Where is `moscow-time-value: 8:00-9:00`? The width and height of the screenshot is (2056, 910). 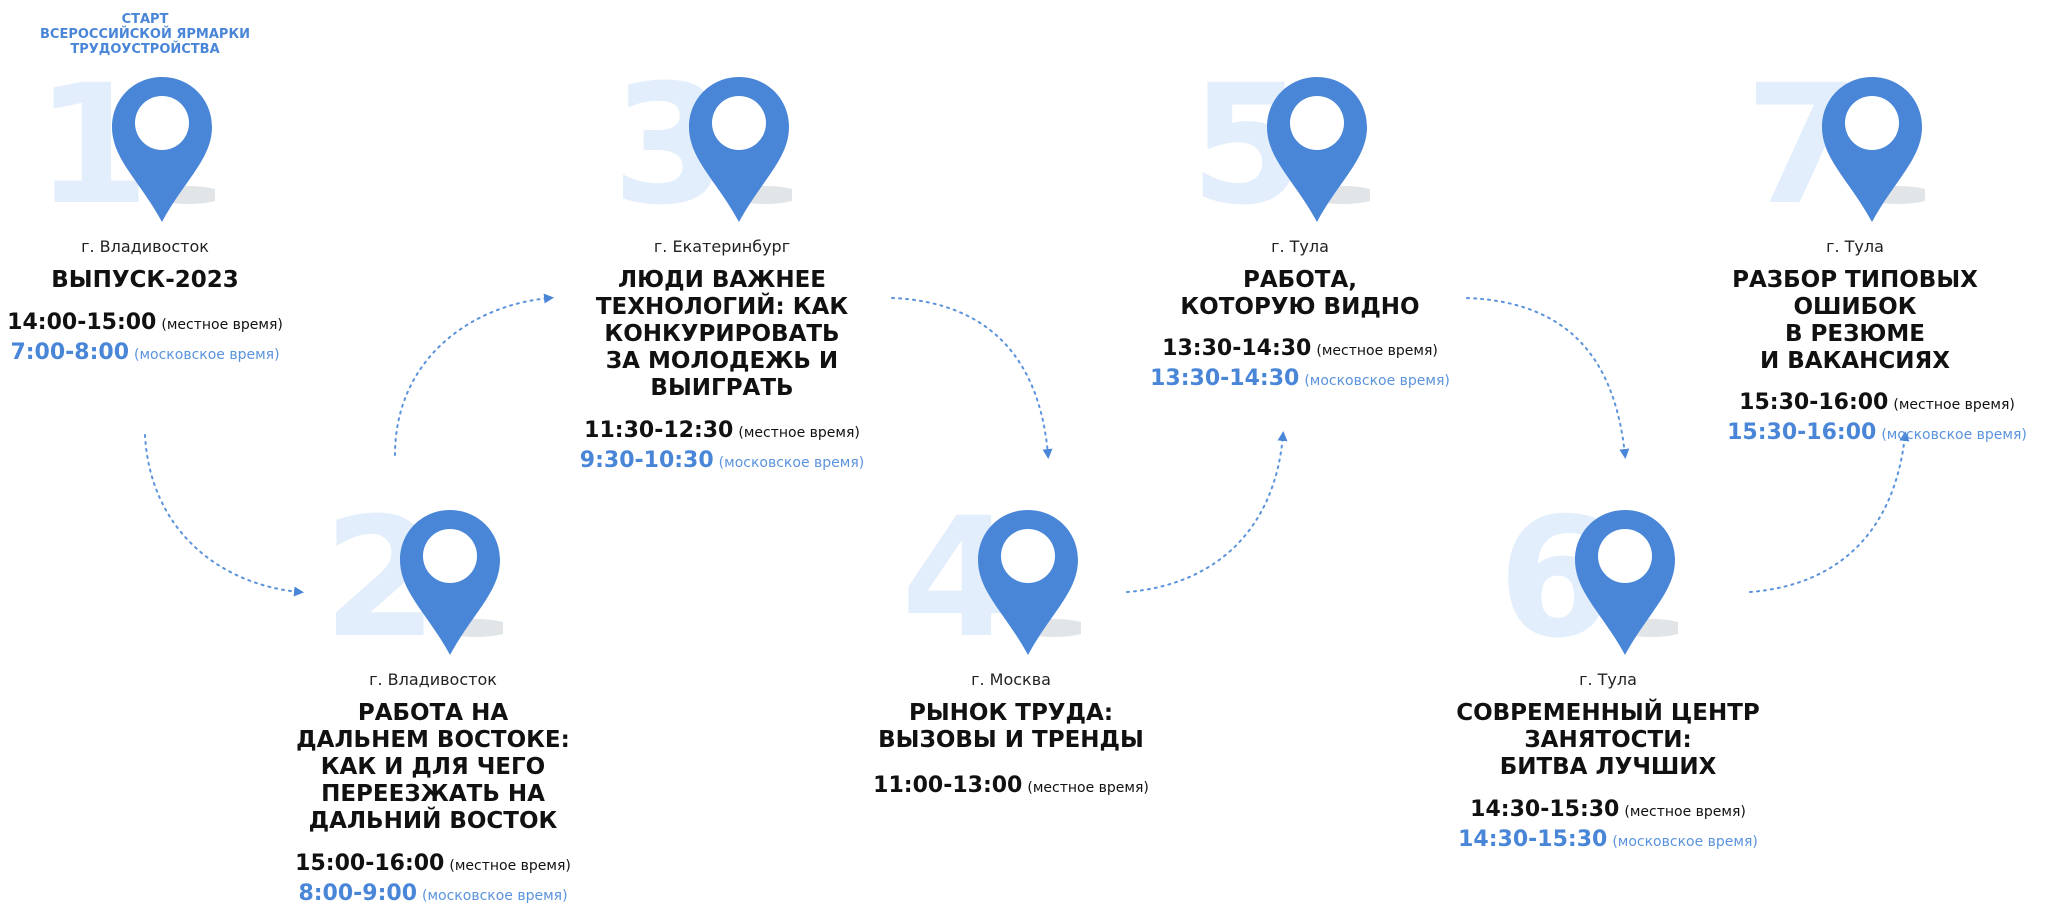
moscow-time-value: 8:00-9:00 is located at coordinates (358, 893).